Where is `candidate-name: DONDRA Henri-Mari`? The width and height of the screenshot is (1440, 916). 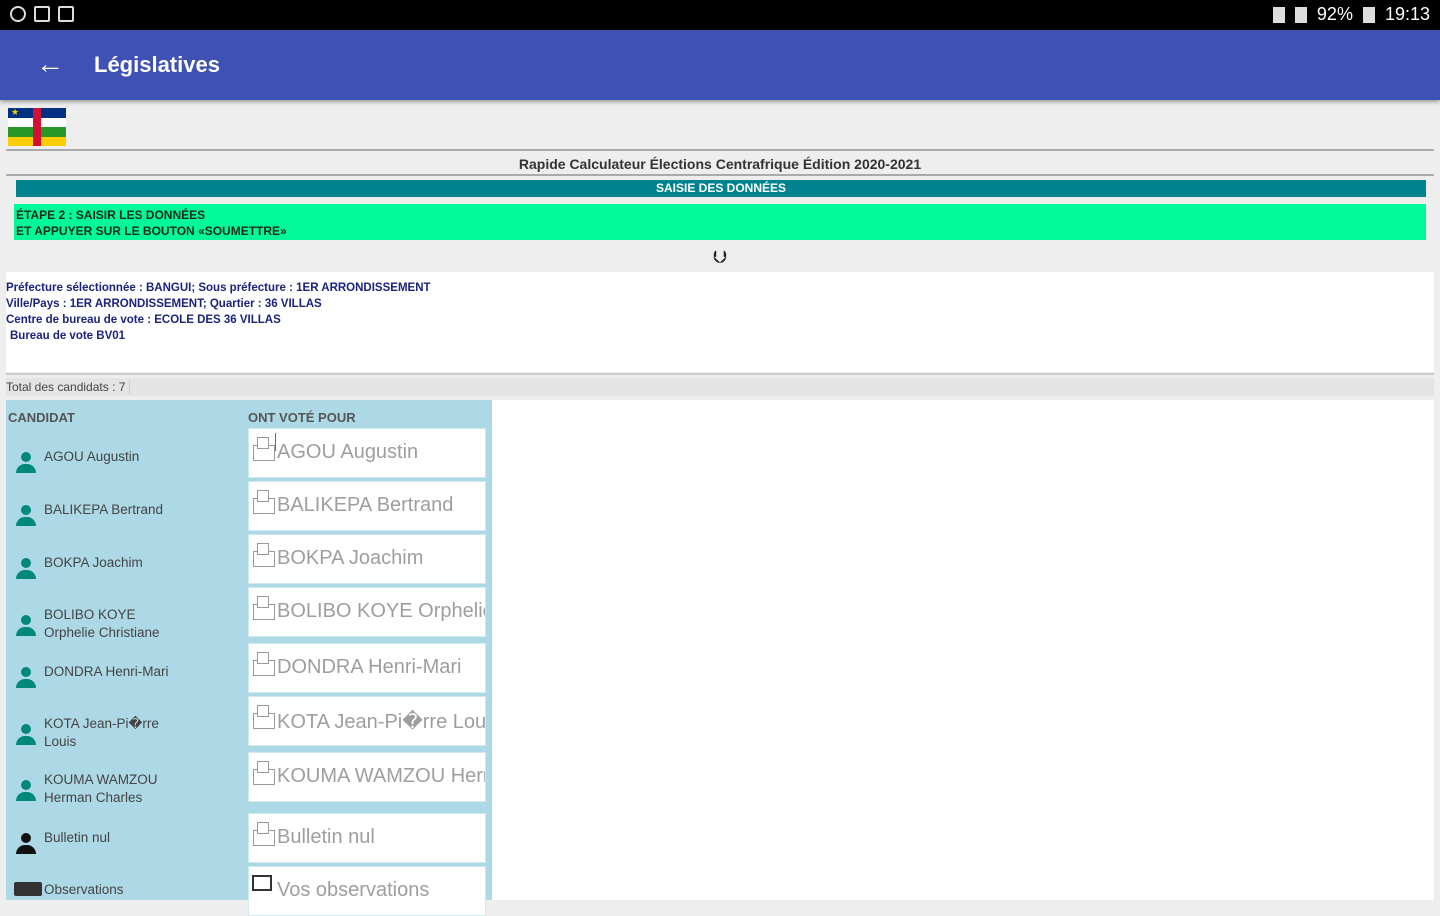 candidate-name: DONDRA Henri-Mari is located at coordinates (106, 671).